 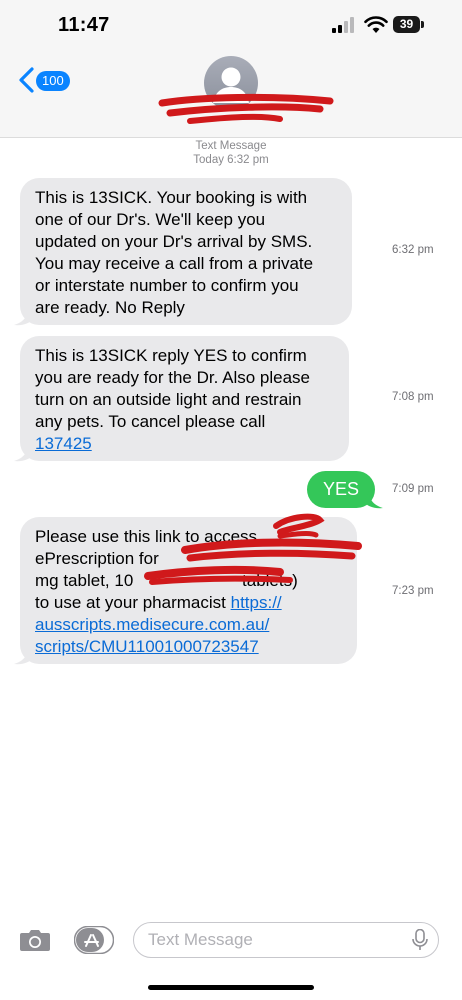 I want to click on message-line: mg tablet, 10, so click(x=84, y=580).